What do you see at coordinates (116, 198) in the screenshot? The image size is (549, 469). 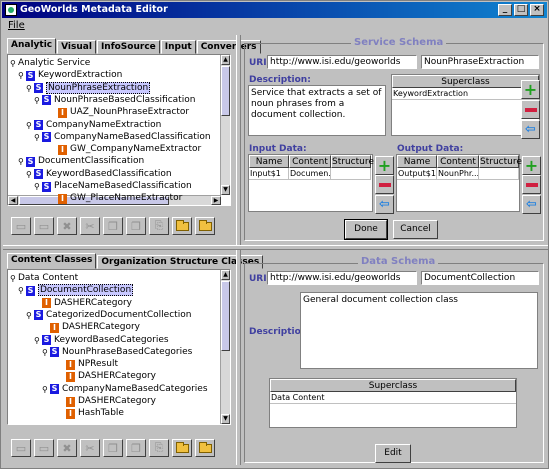 I see `tree-node: I GW_PlaceNameExtractor` at bounding box center [116, 198].